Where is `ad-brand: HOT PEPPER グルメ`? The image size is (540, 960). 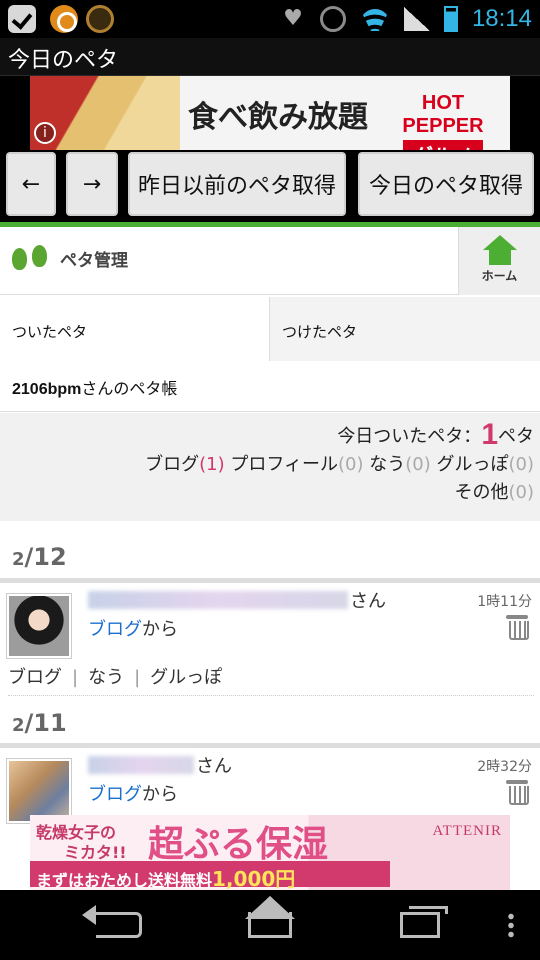 ad-brand: HOT PEPPER グルメ is located at coordinates (443, 121).